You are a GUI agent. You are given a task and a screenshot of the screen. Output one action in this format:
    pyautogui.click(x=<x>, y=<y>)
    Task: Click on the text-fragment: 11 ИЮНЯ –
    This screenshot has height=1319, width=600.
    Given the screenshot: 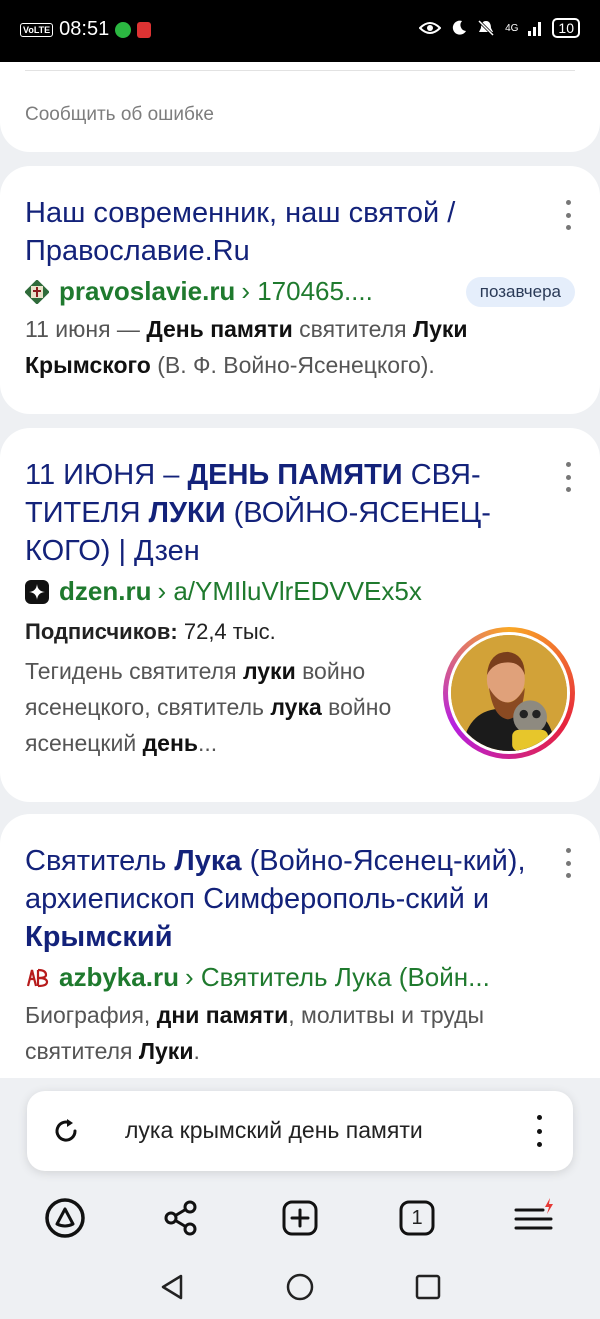 What is the action you would take?
    pyautogui.click(x=106, y=475)
    